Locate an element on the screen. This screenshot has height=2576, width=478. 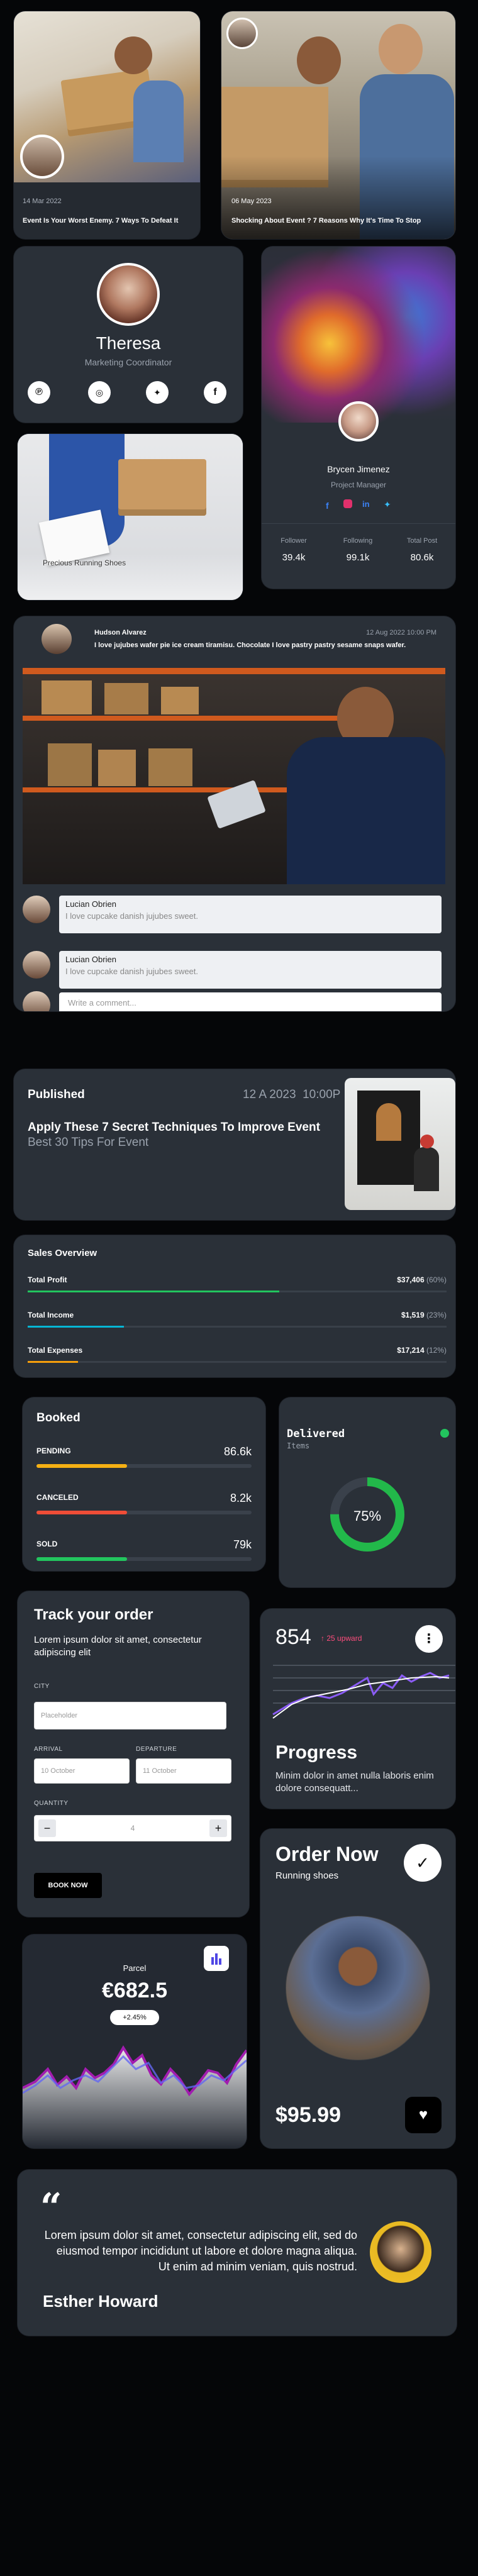
sales-row-label: Total Expenses is located at coordinates (55, 1350).